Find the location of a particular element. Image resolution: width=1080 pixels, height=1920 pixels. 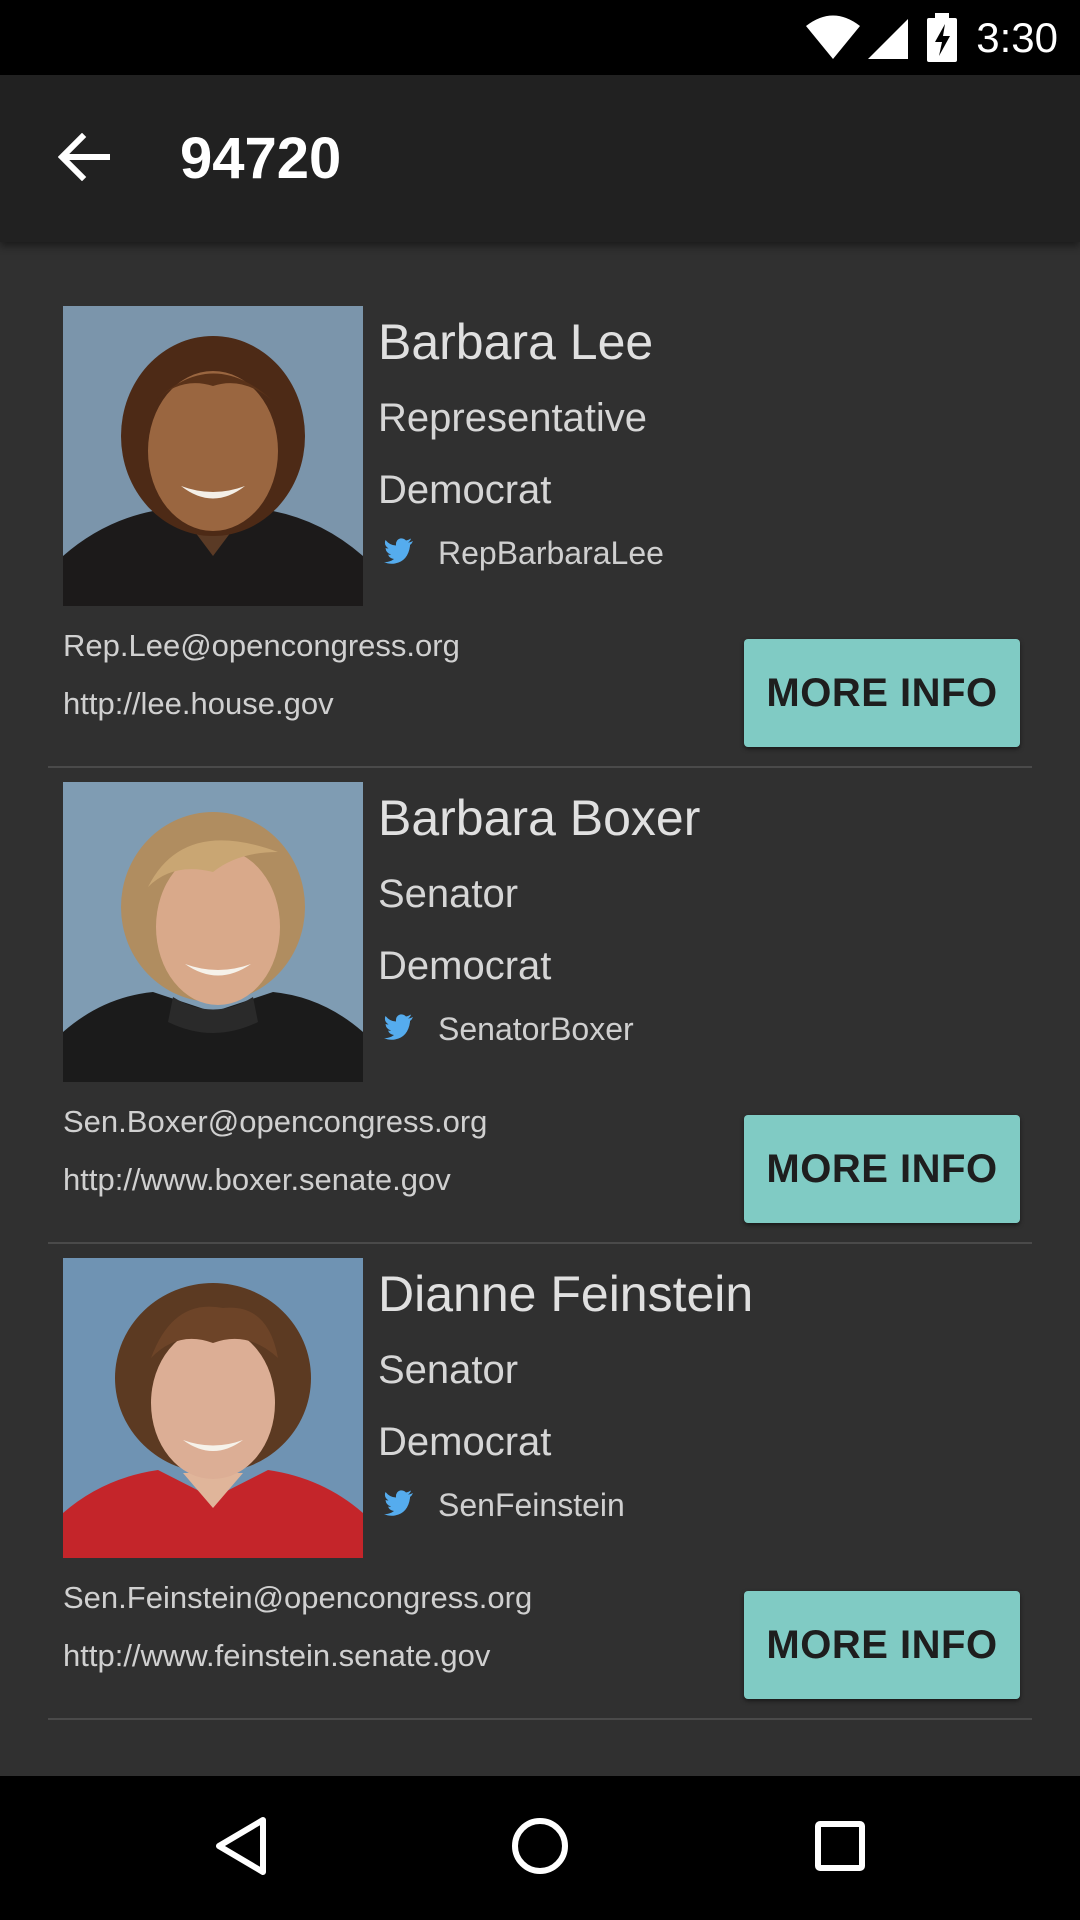

nav-recents-button is located at coordinates (840, 1848).